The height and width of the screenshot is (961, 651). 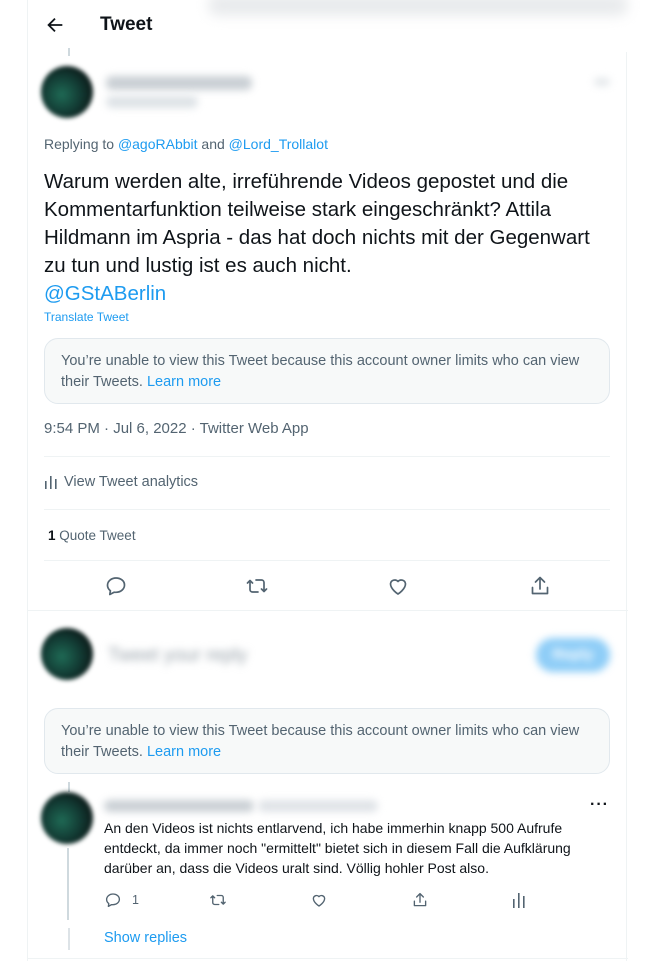 I want to click on reply-like-button, so click(x=319, y=900).